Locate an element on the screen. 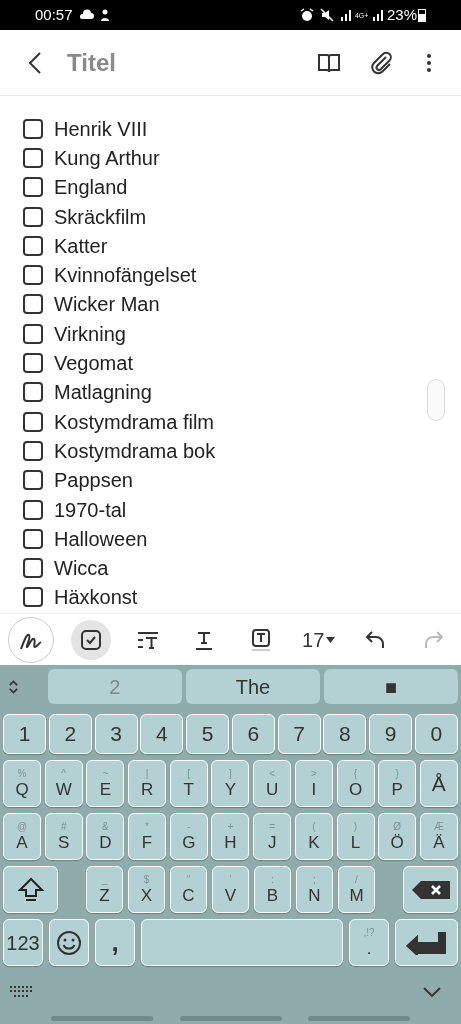 This screenshot has width=461, height=1024. book-icon is located at coordinates (329, 62).